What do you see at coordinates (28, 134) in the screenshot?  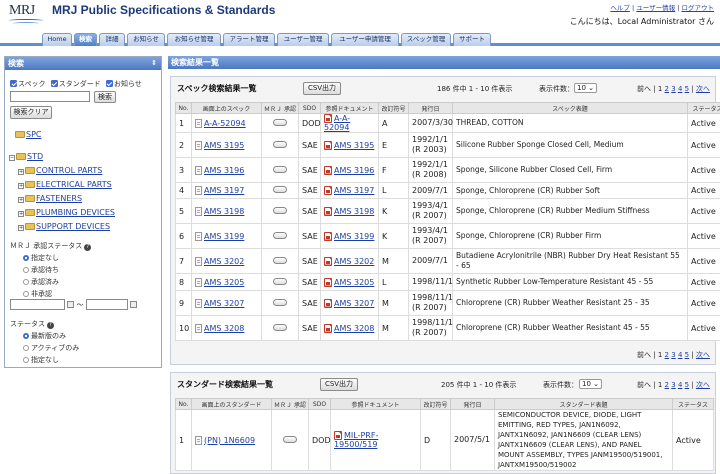 I see `tree-node-spc: SPC` at bounding box center [28, 134].